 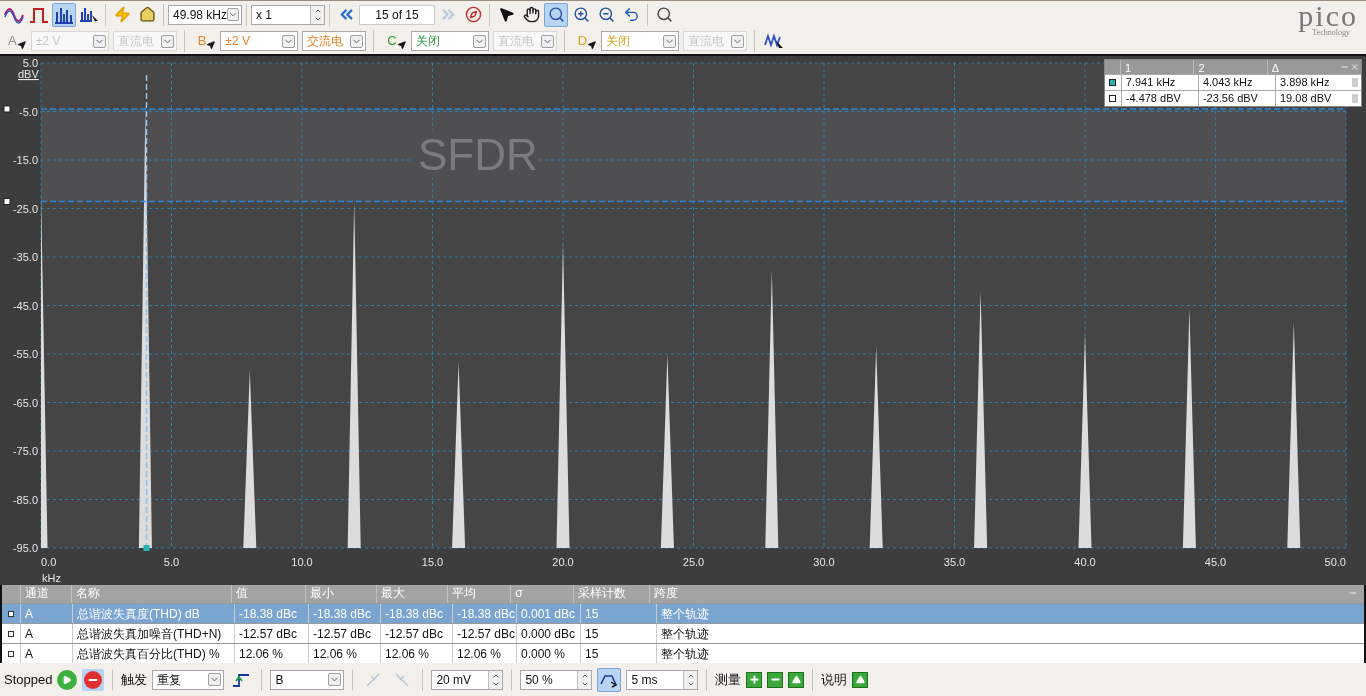 I want to click on y-tick-label: -85.0, so click(x=25, y=499).